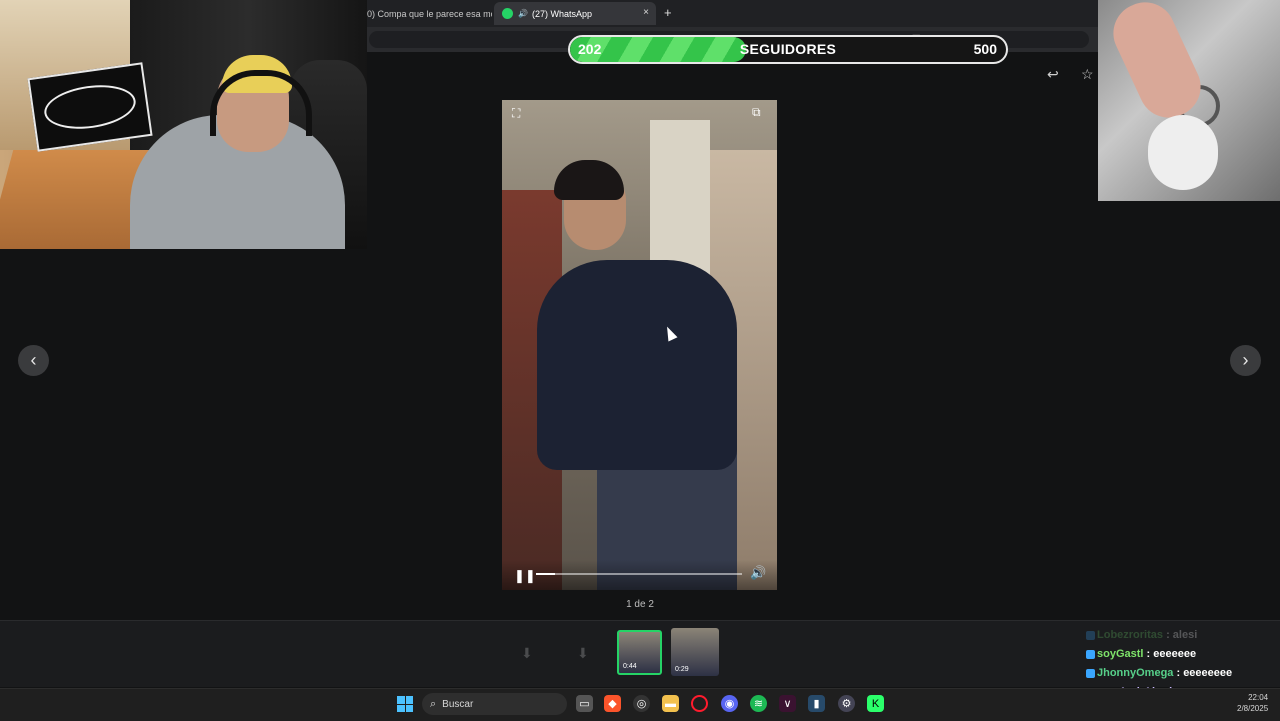 The image size is (1280, 721). I want to click on clock-time: 22:04, so click(1258, 697).